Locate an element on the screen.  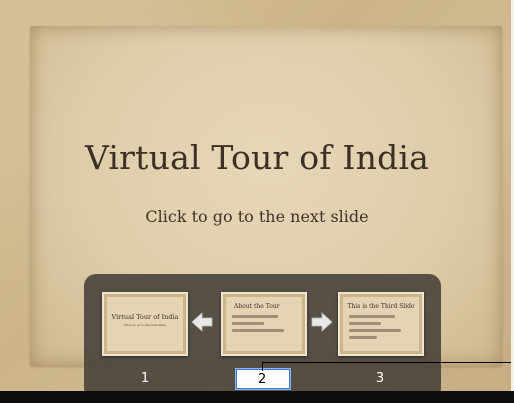
slide-thumbnail-3: This is the Third Slide is located at coordinates (381, 324).